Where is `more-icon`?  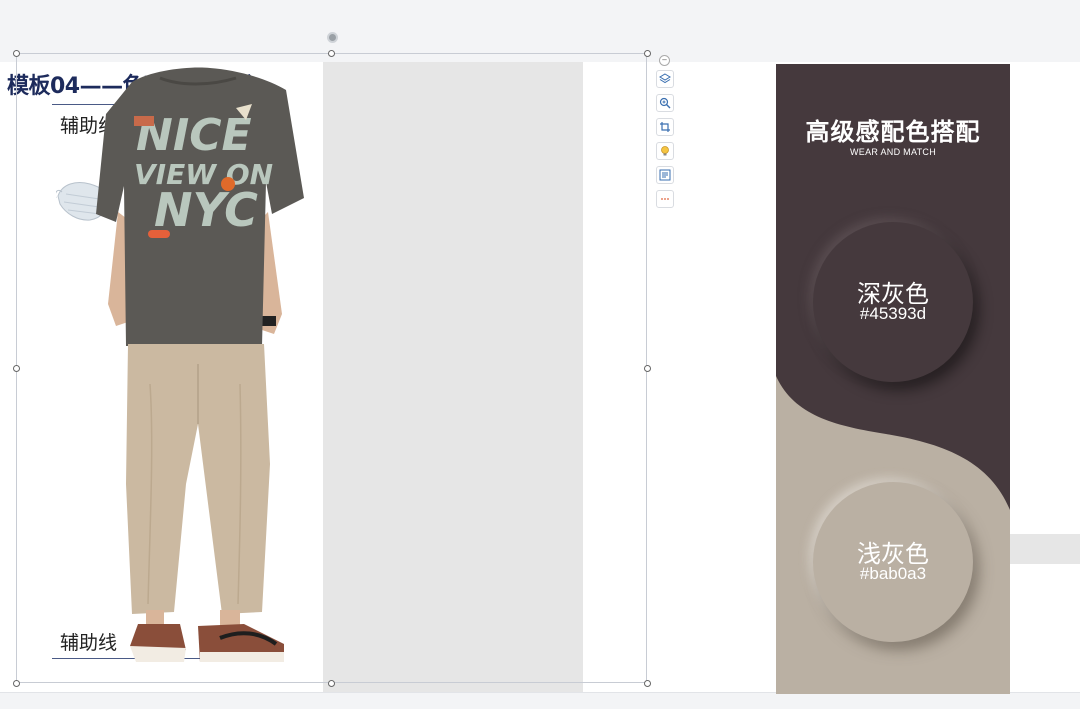 more-icon is located at coordinates (665, 199).